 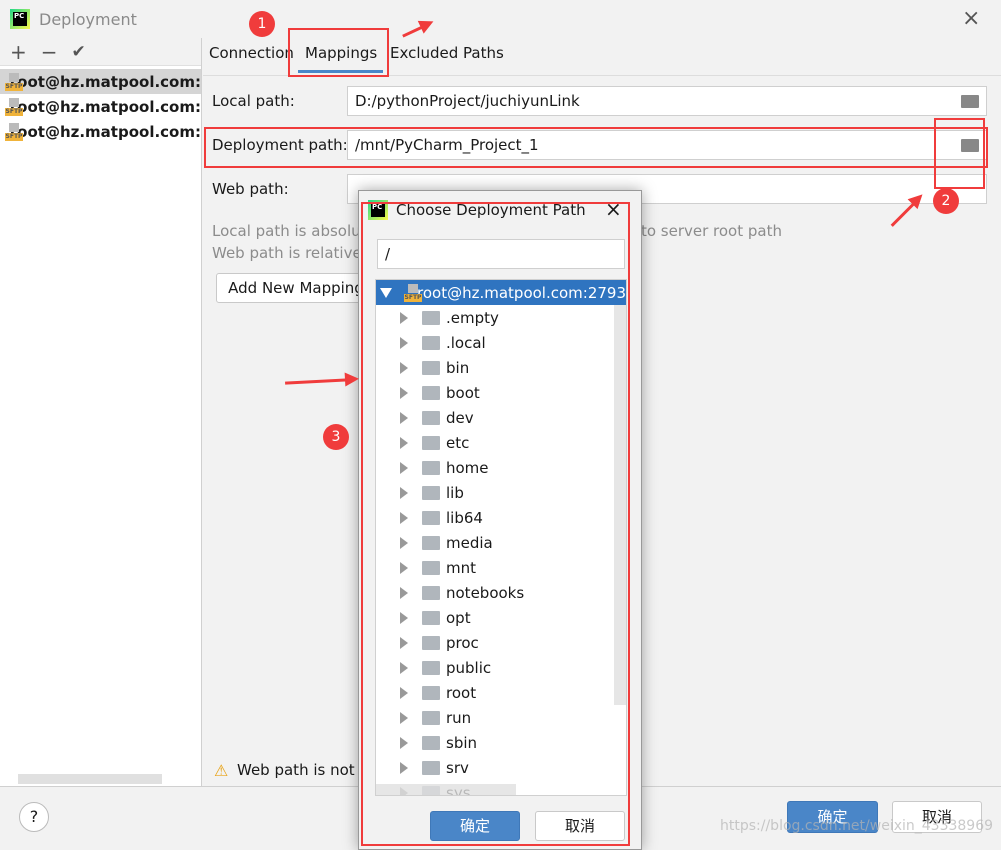 What do you see at coordinates (221, 770) in the screenshot?
I see `warning-icon: ⚠` at bounding box center [221, 770].